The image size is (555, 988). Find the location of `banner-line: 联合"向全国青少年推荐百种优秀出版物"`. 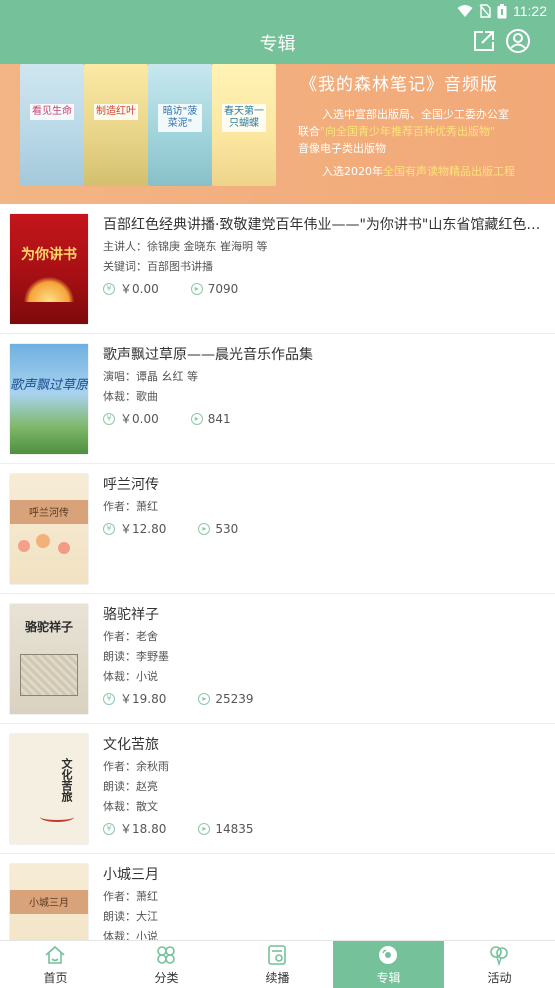

banner-line: 联合"向全国青少年推荐百种优秀出版物" is located at coordinates (397, 131).